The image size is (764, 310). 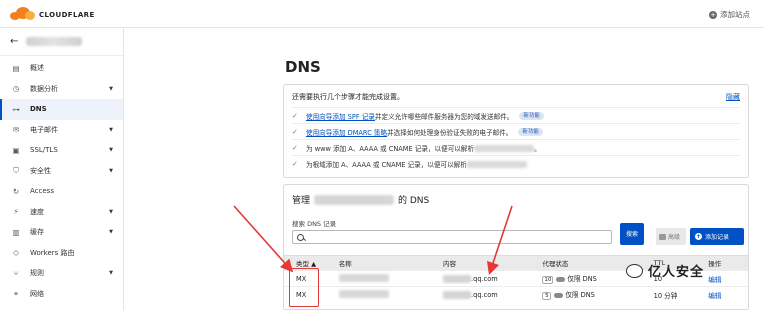 What do you see at coordinates (363, 277) in the screenshot?
I see `redacted-name` at bounding box center [363, 277].